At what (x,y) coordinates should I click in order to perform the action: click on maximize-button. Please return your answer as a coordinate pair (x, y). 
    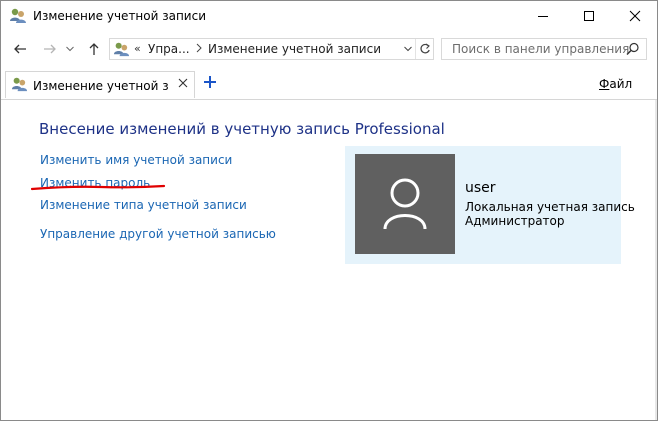
    Looking at the image, I should click on (589, 16).